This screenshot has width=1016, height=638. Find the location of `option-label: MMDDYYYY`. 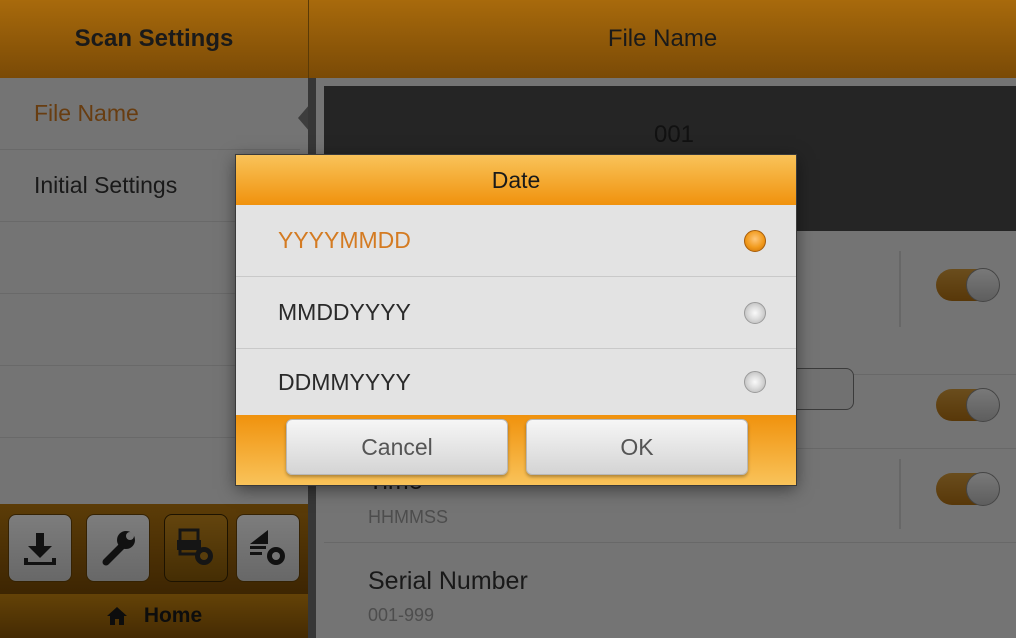

option-label: MMDDYYYY is located at coordinates (344, 312).